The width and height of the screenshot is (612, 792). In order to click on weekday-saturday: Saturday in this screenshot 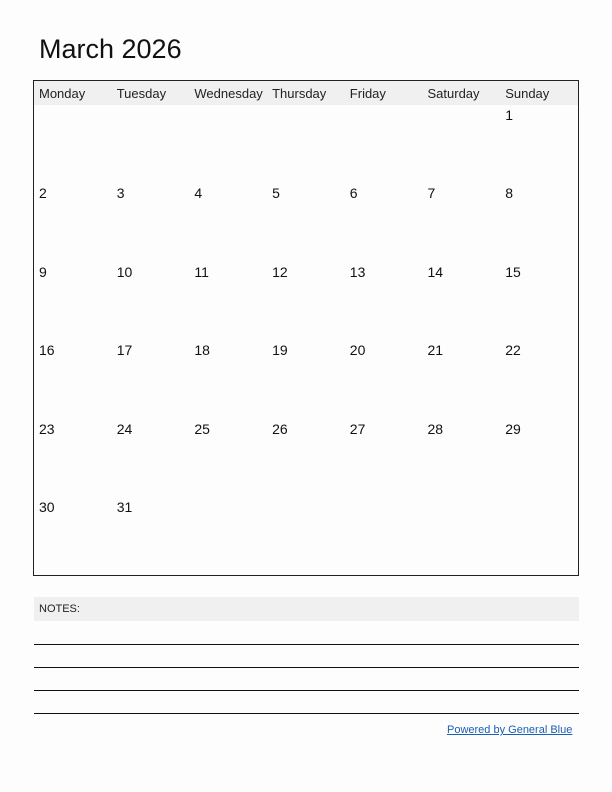, I will do `click(453, 93)`.